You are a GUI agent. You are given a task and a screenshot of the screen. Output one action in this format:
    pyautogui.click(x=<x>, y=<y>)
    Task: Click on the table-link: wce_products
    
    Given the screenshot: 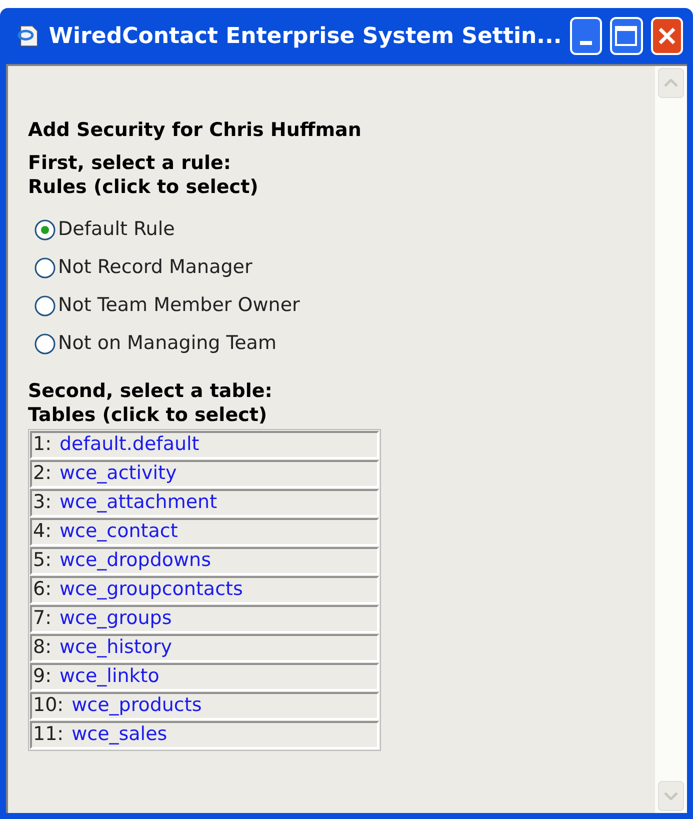 What is the action you would take?
    pyautogui.click(x=137, y=705)
    